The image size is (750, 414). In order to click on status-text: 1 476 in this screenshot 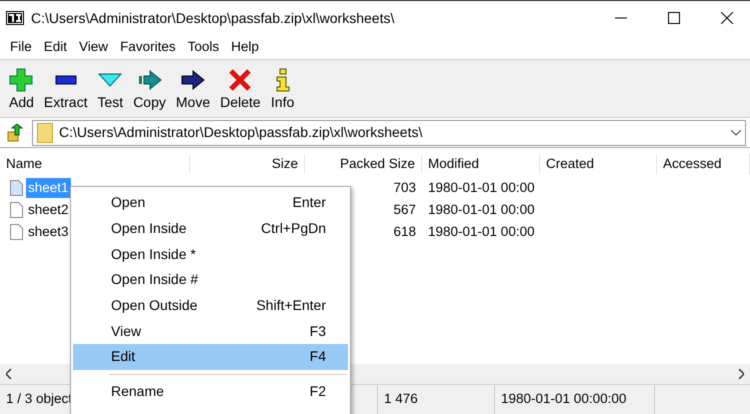, I will do `click(436, 399)`.